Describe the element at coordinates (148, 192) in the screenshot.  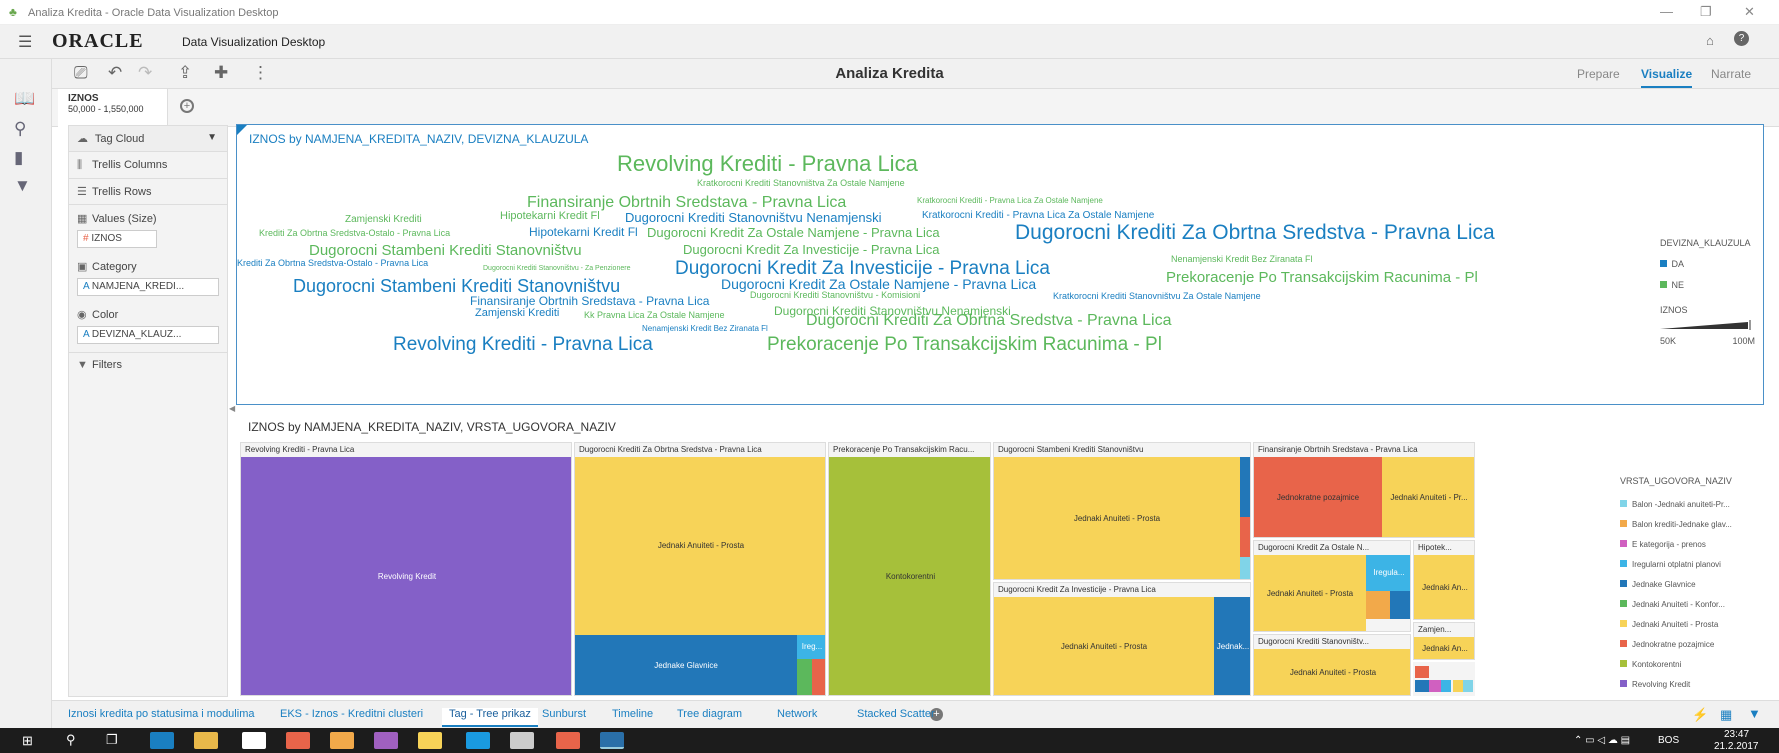
I see `trellis-rows-row: ☰ Trellis Rows` at that location.